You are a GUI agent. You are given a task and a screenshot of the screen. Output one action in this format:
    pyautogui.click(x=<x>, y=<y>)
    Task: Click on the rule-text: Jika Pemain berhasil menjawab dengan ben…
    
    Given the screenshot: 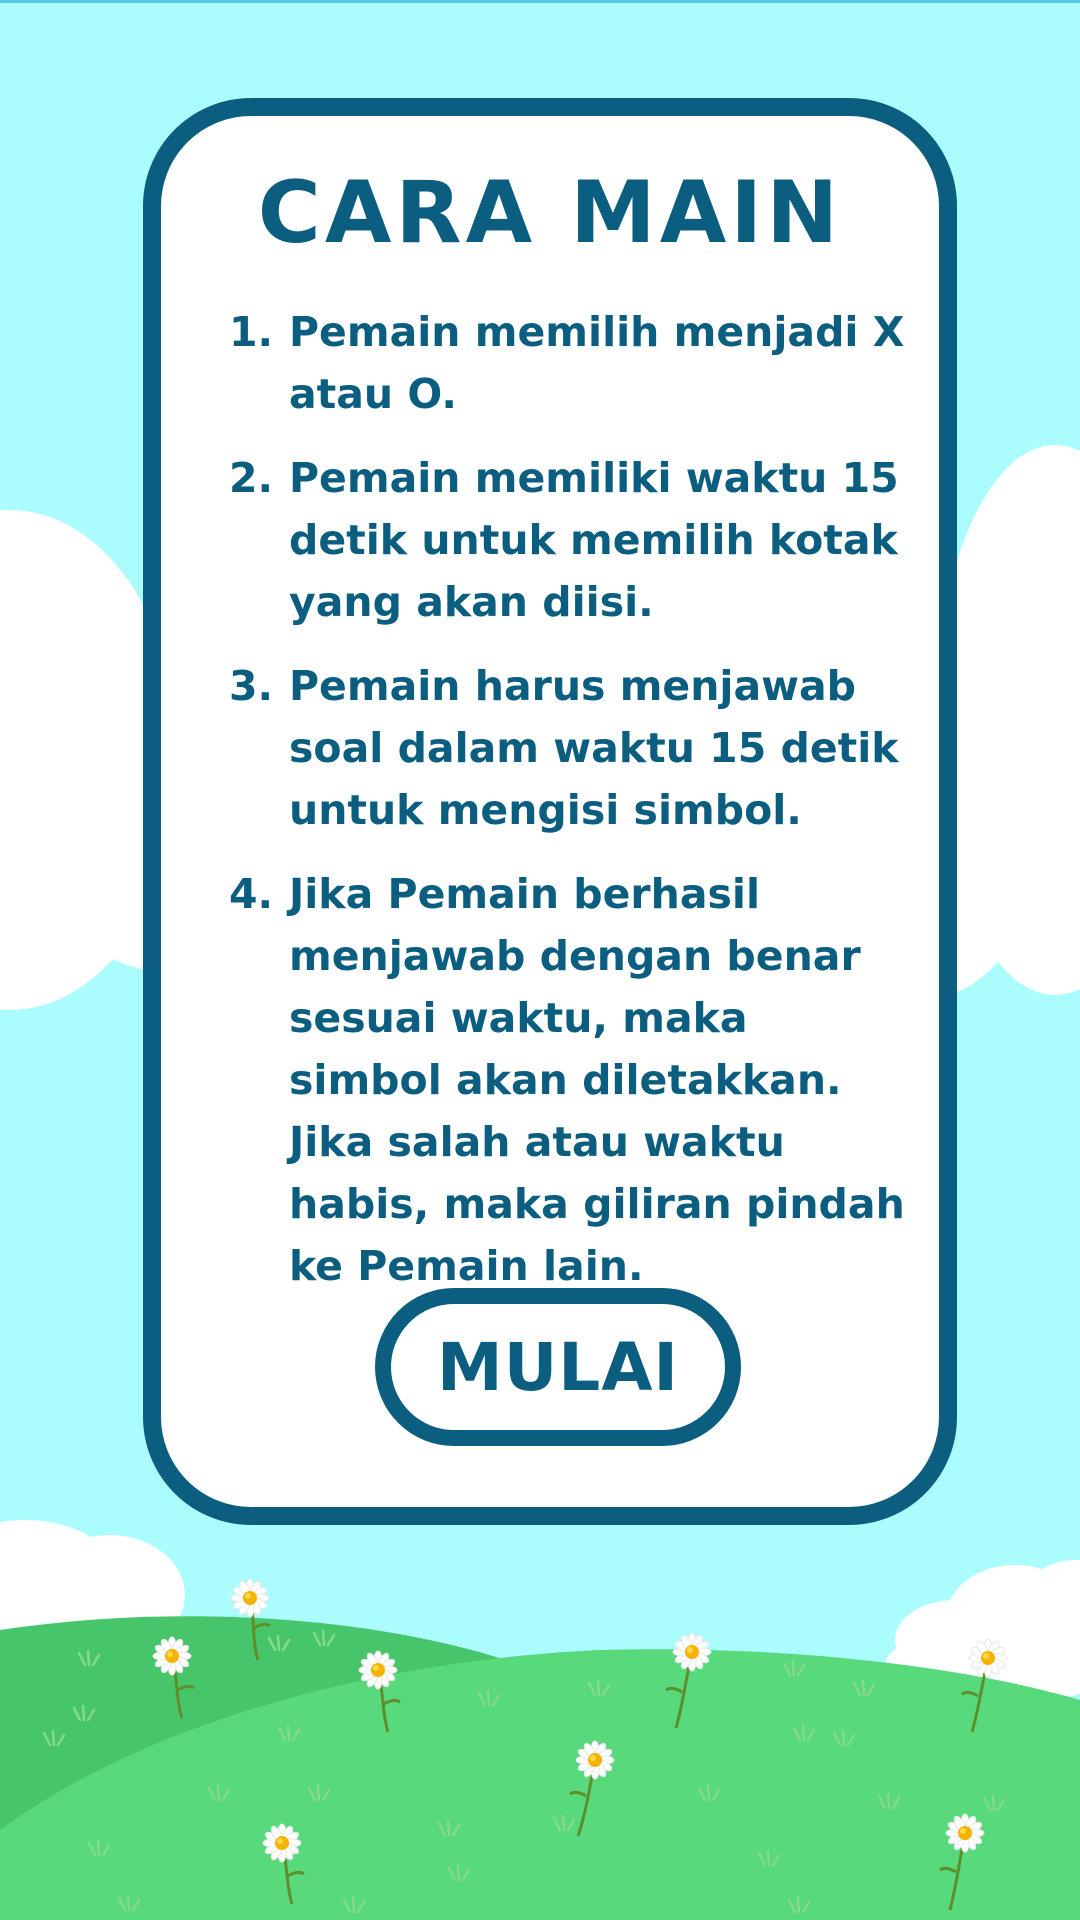 What is the action you would take?
    pyautogui.click(x=597, y=1080)
    